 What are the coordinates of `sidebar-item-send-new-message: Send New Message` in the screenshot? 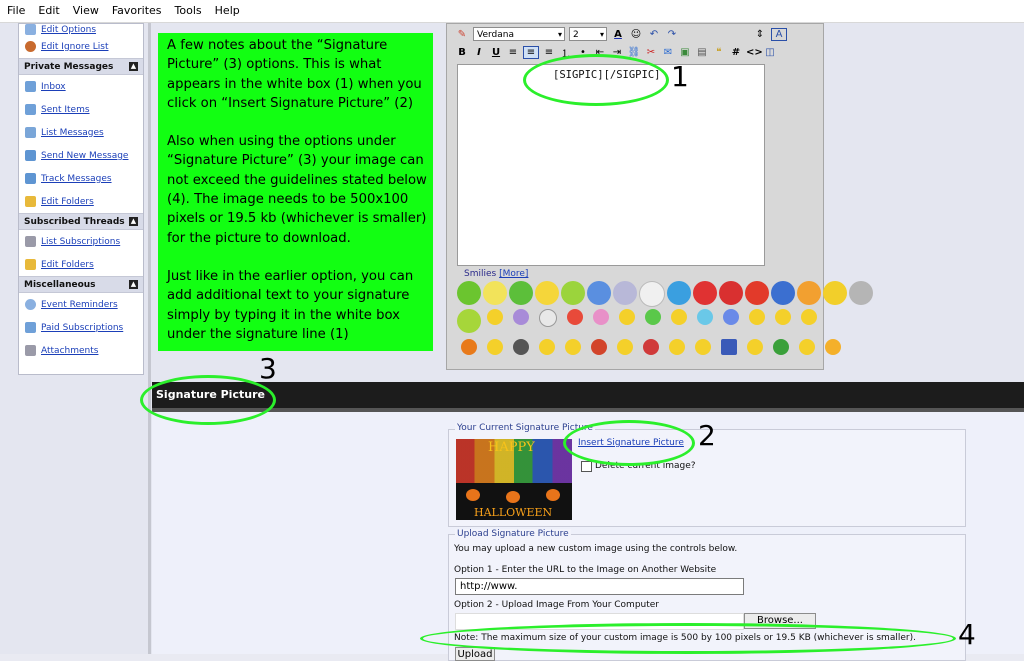 It's located at (81, 155).